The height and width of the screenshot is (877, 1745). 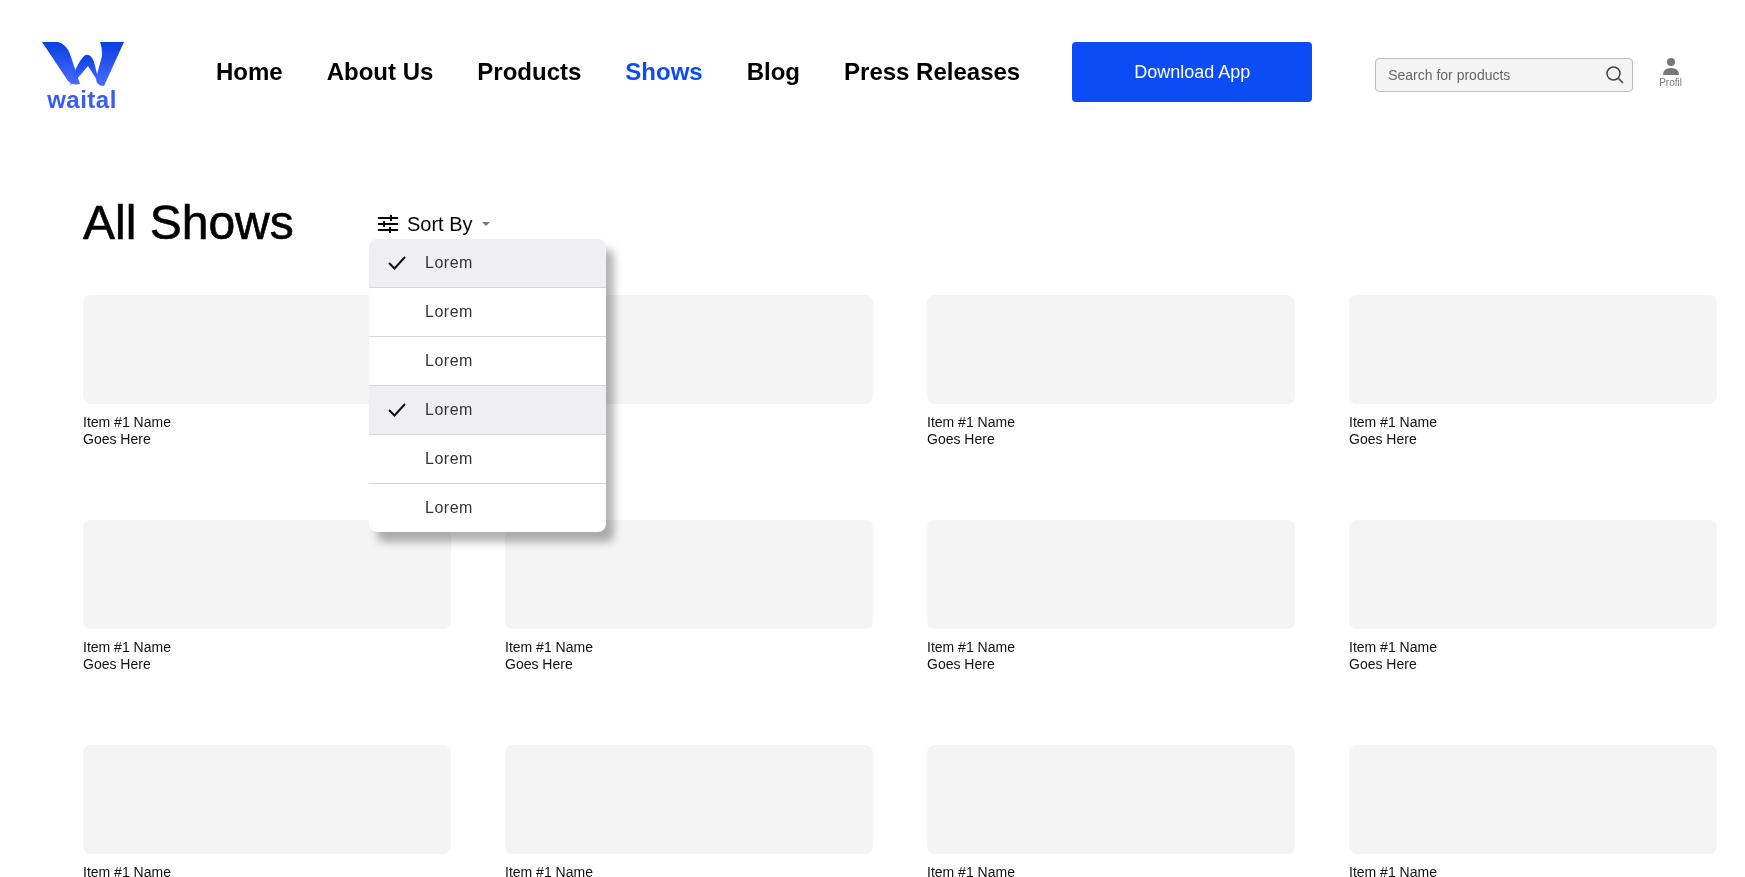 What do you see at coordinates (932, 72) in the screenshot?
I see `nav-link: Press Releases` at bounding box center [932, 72].